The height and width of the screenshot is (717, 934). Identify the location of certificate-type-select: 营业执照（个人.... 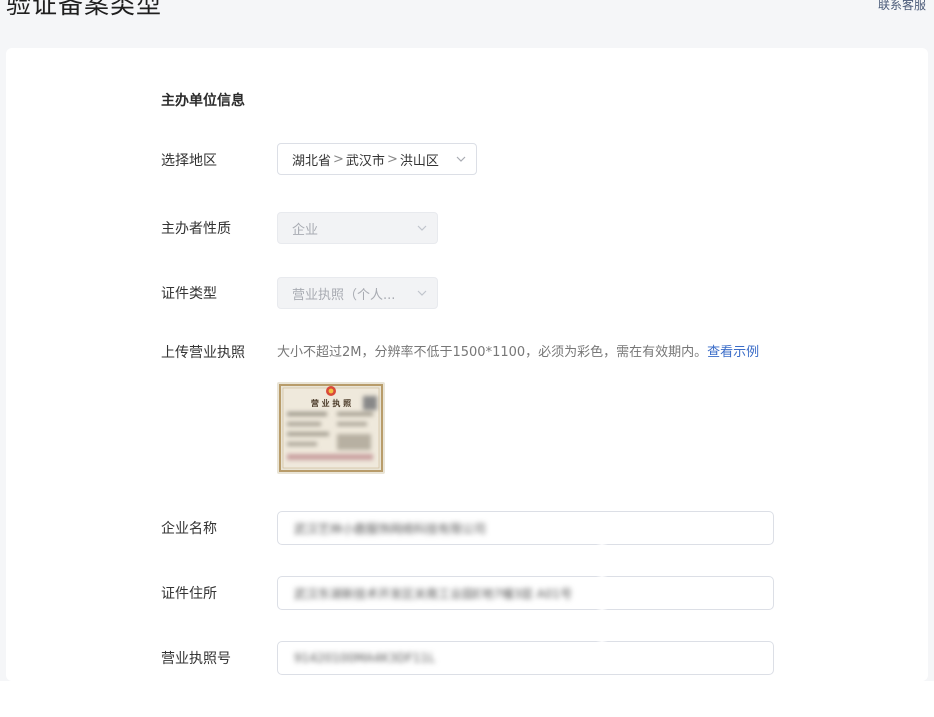
(357, 293).